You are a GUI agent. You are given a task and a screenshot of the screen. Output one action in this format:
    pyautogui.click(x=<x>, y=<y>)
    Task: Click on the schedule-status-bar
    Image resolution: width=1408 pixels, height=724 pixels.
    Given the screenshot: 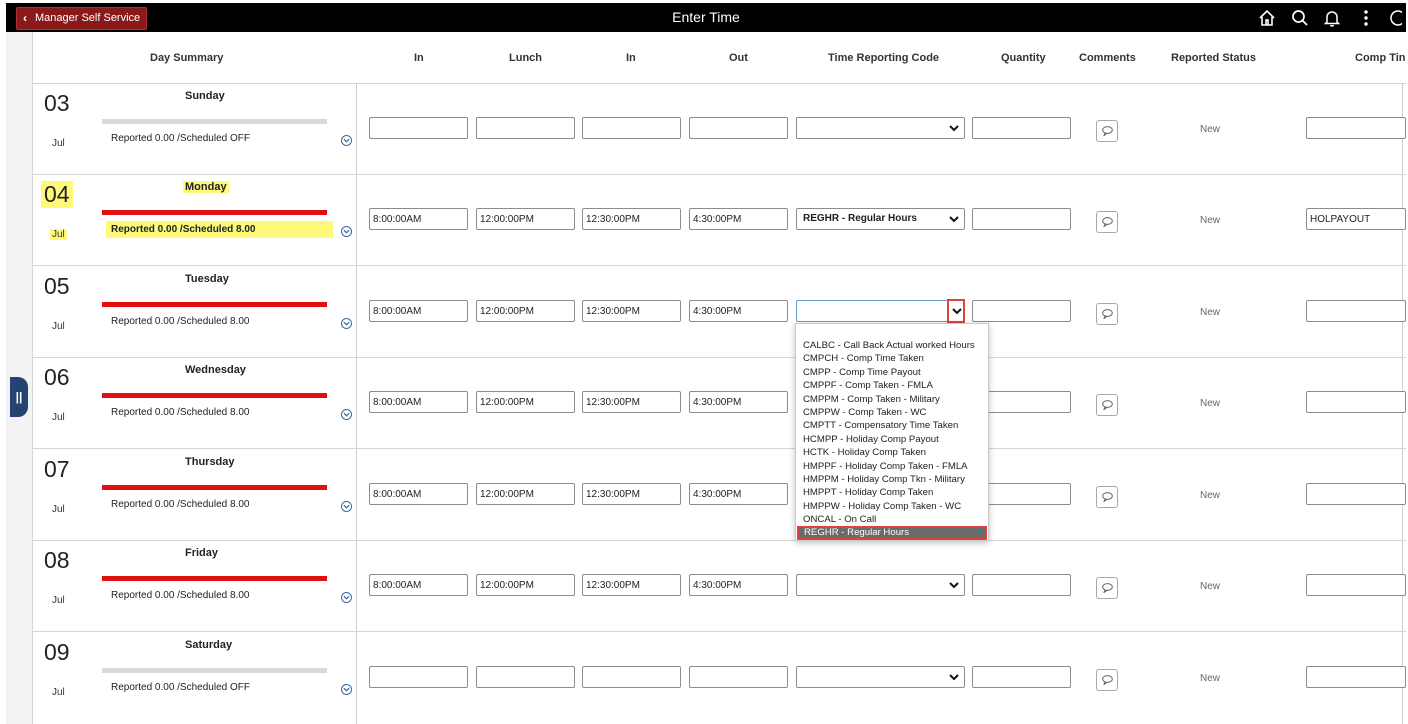 What is the action you would take?
    pyautogui.click(x=214, y=487)
    